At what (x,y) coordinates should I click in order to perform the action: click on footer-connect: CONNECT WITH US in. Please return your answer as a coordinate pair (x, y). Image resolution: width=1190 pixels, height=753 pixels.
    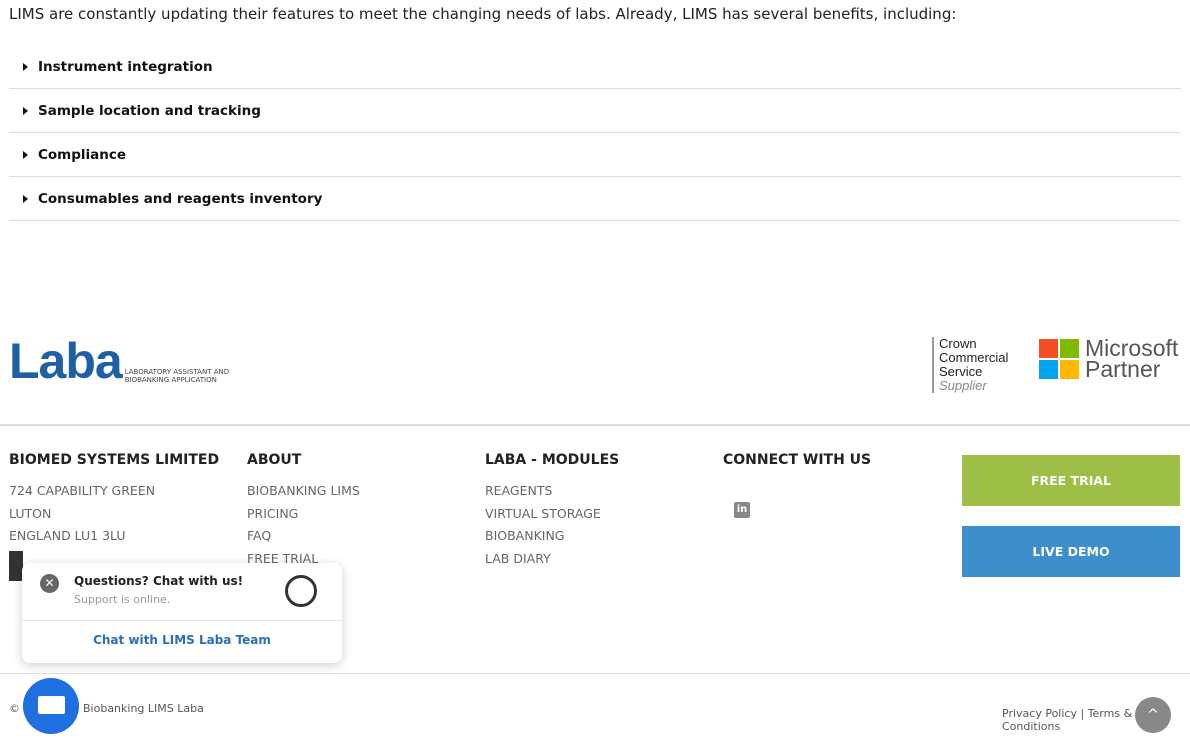
    Looking at the image, I should click on (797, 485).